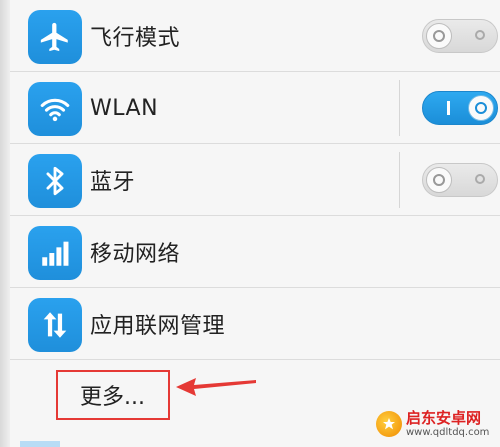 The width and height of the screenshot is (500, 447). I want to click on watermark: 启东安卓网 www.qdltdq.com, so click(438, 424).